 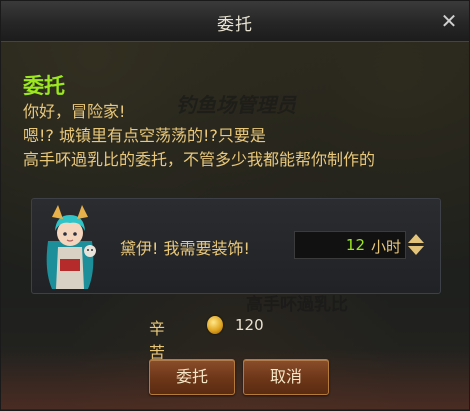 I want to click on time-input: 12 小时, so click(x=350, y=245).